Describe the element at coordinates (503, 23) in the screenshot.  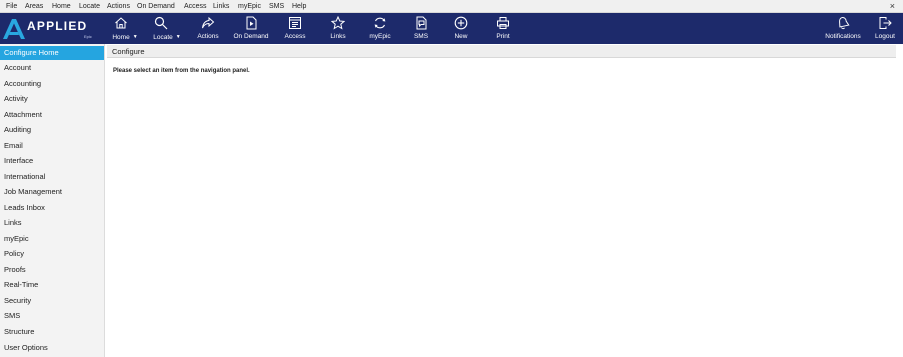
I see `printer-icon` at that location.